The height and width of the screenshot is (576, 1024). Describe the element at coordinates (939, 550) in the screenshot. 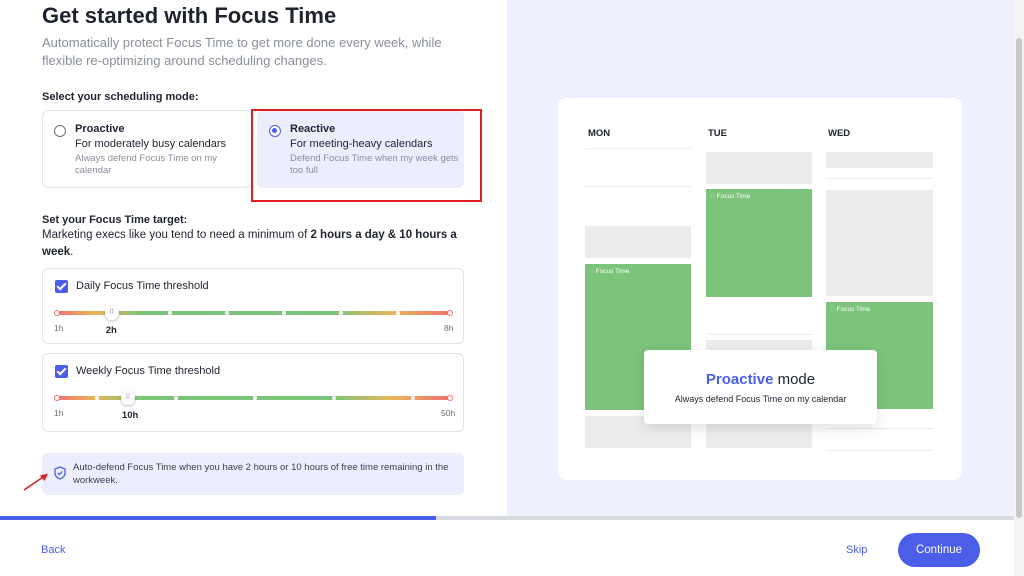

I see `continue-button: Continue` at that location.